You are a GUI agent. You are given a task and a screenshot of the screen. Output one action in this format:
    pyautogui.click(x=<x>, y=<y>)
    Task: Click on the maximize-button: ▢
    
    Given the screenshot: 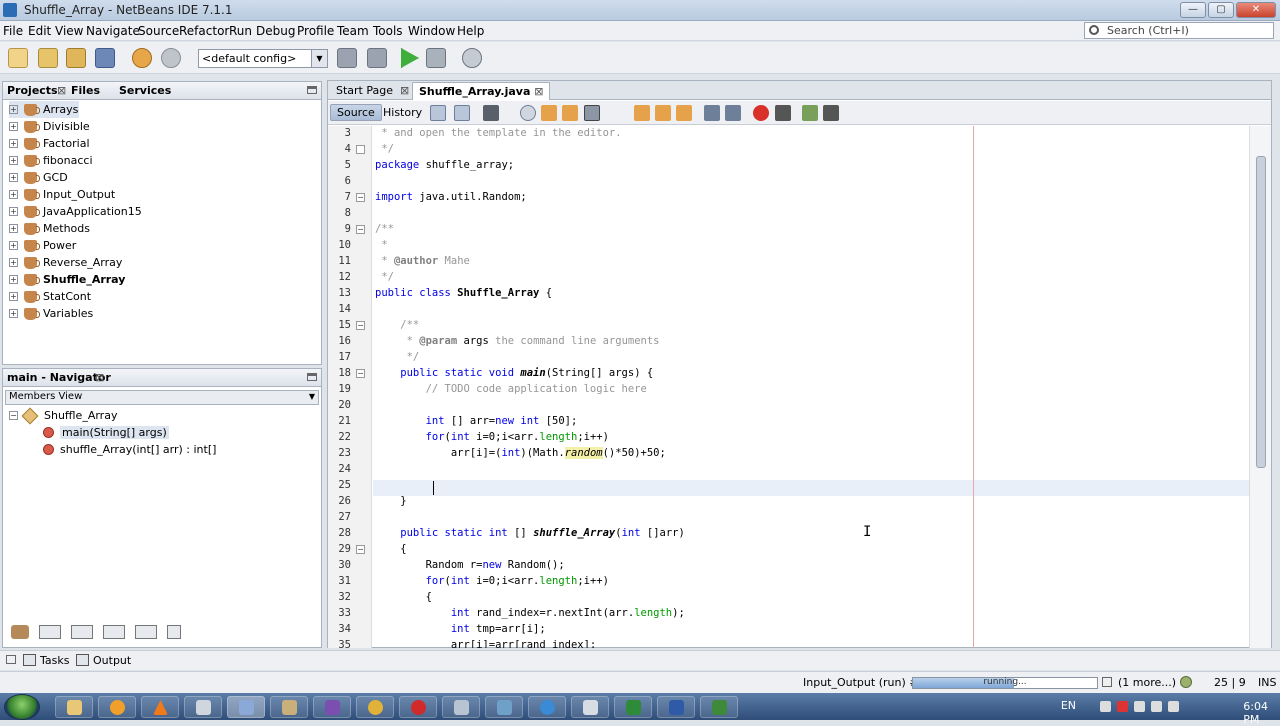 What is the action you would take?
    pyautogui.click(x=1221, y=10)
    